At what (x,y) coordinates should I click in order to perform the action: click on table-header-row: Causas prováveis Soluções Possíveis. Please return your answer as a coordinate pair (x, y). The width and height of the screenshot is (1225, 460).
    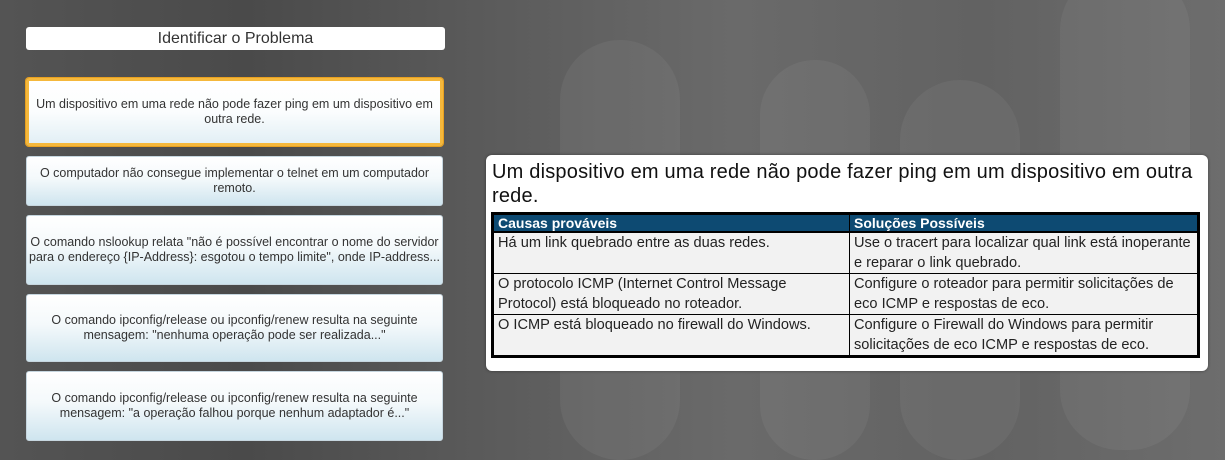
    Looking at the image, I should click on (845, 223).